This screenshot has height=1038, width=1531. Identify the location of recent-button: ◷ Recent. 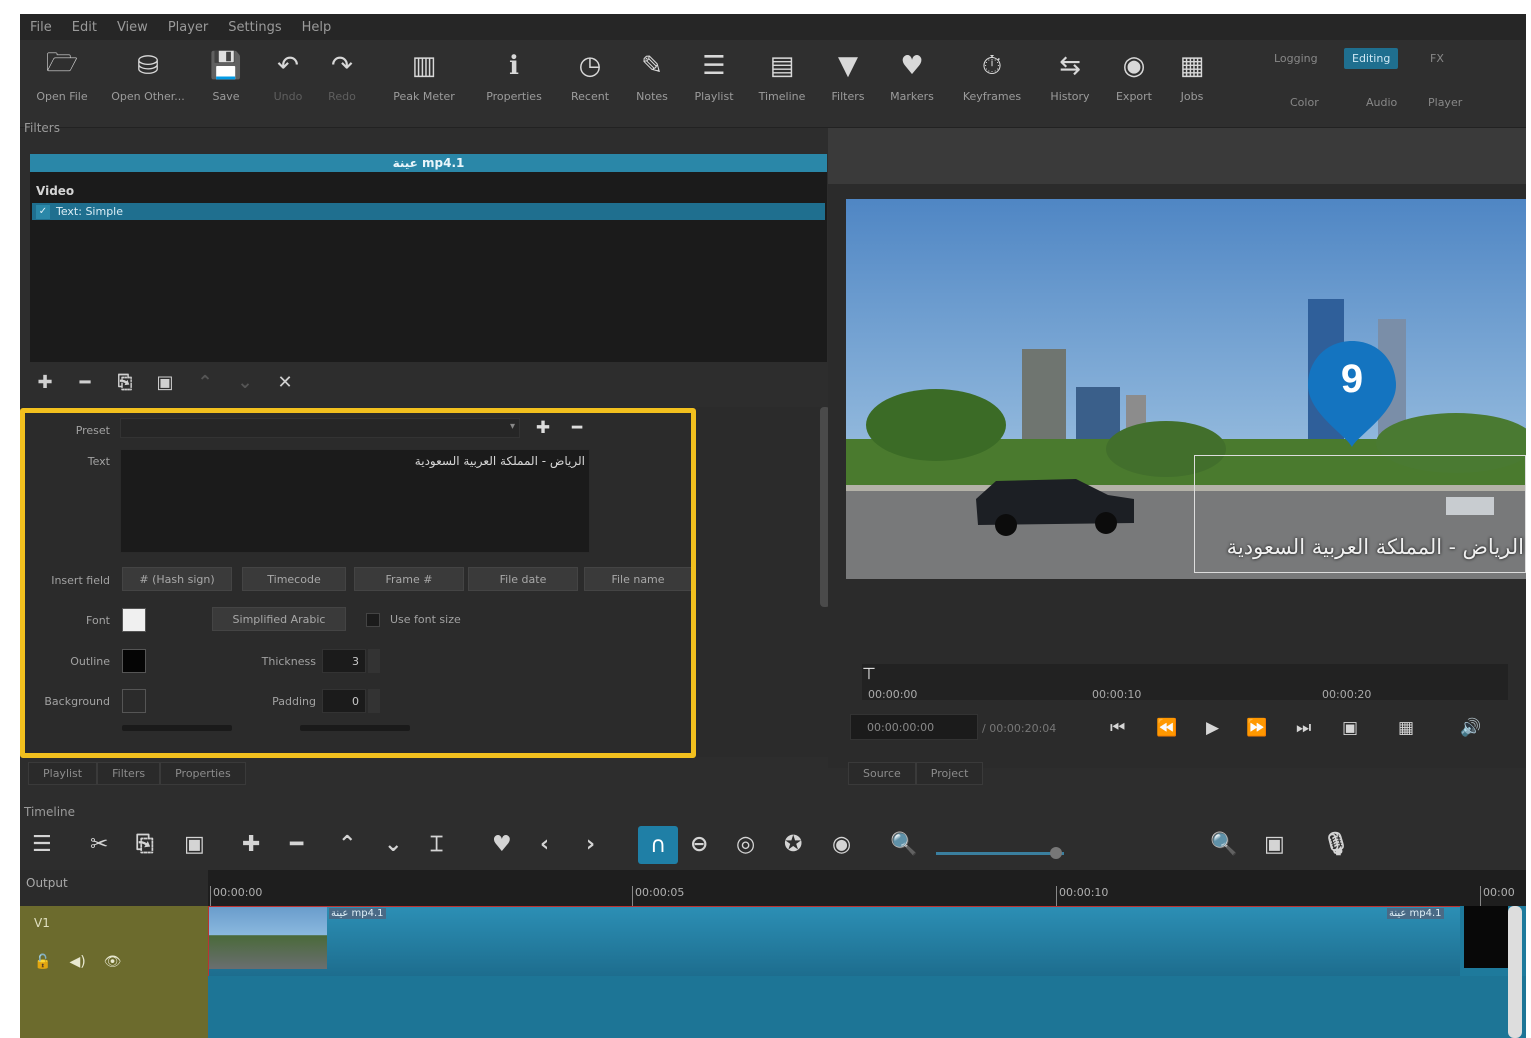
(590, 75).